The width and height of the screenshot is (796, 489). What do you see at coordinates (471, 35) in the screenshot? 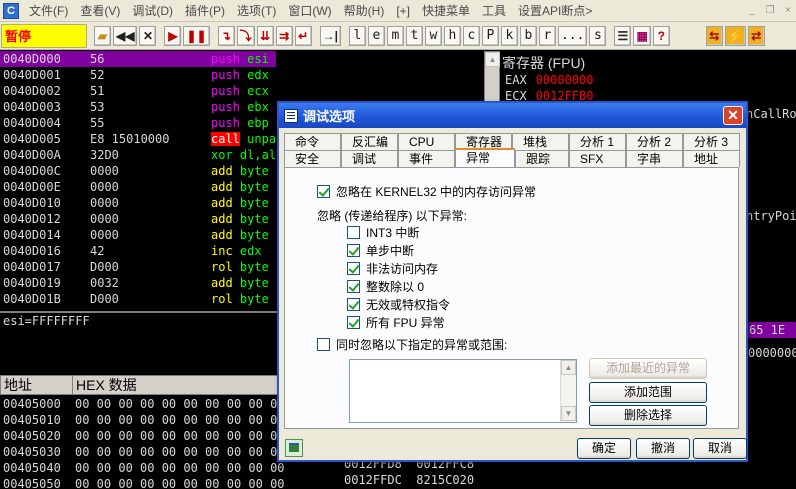
I see `toolbar-cpu-button: c` at bounding box center [471, 35].